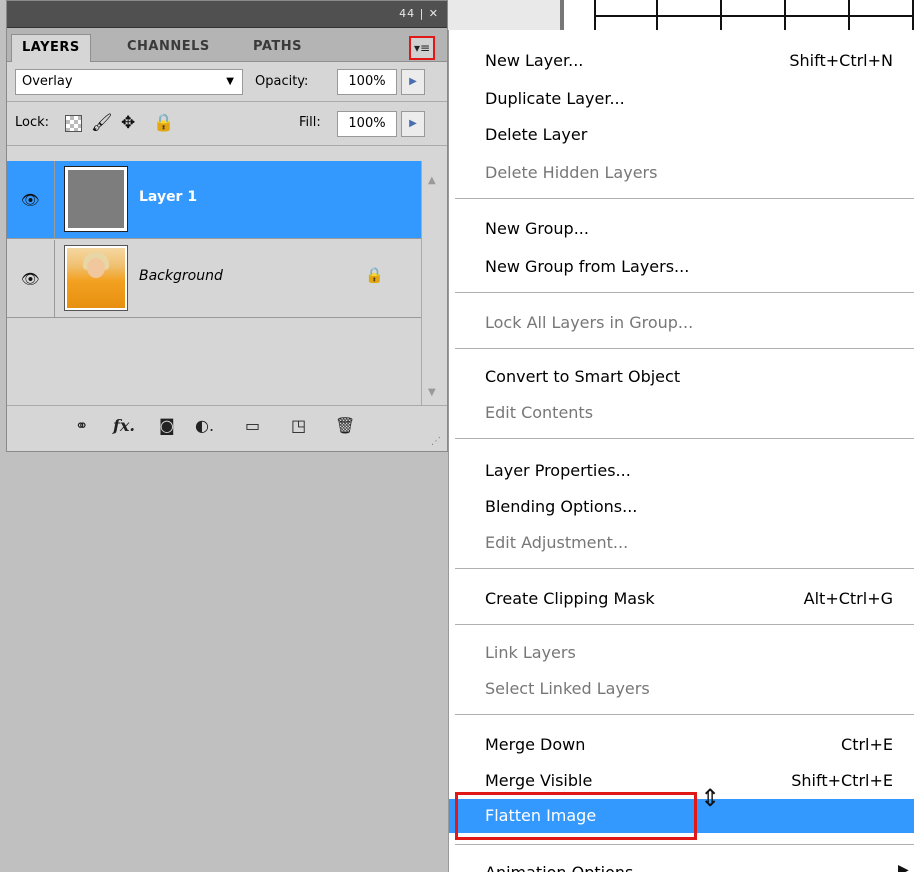 The width and height of the screenshot is (914, 872). I want to click on lock-position-move-icon: ✥, so click(128, 123).